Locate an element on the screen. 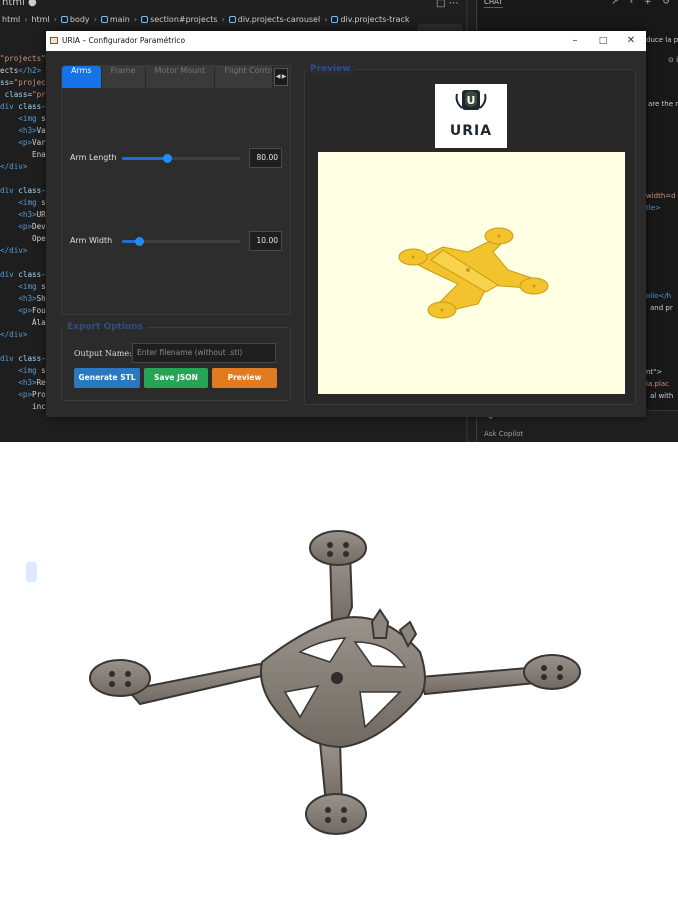  maximize-button: □ is located at coordinates (603, 41).